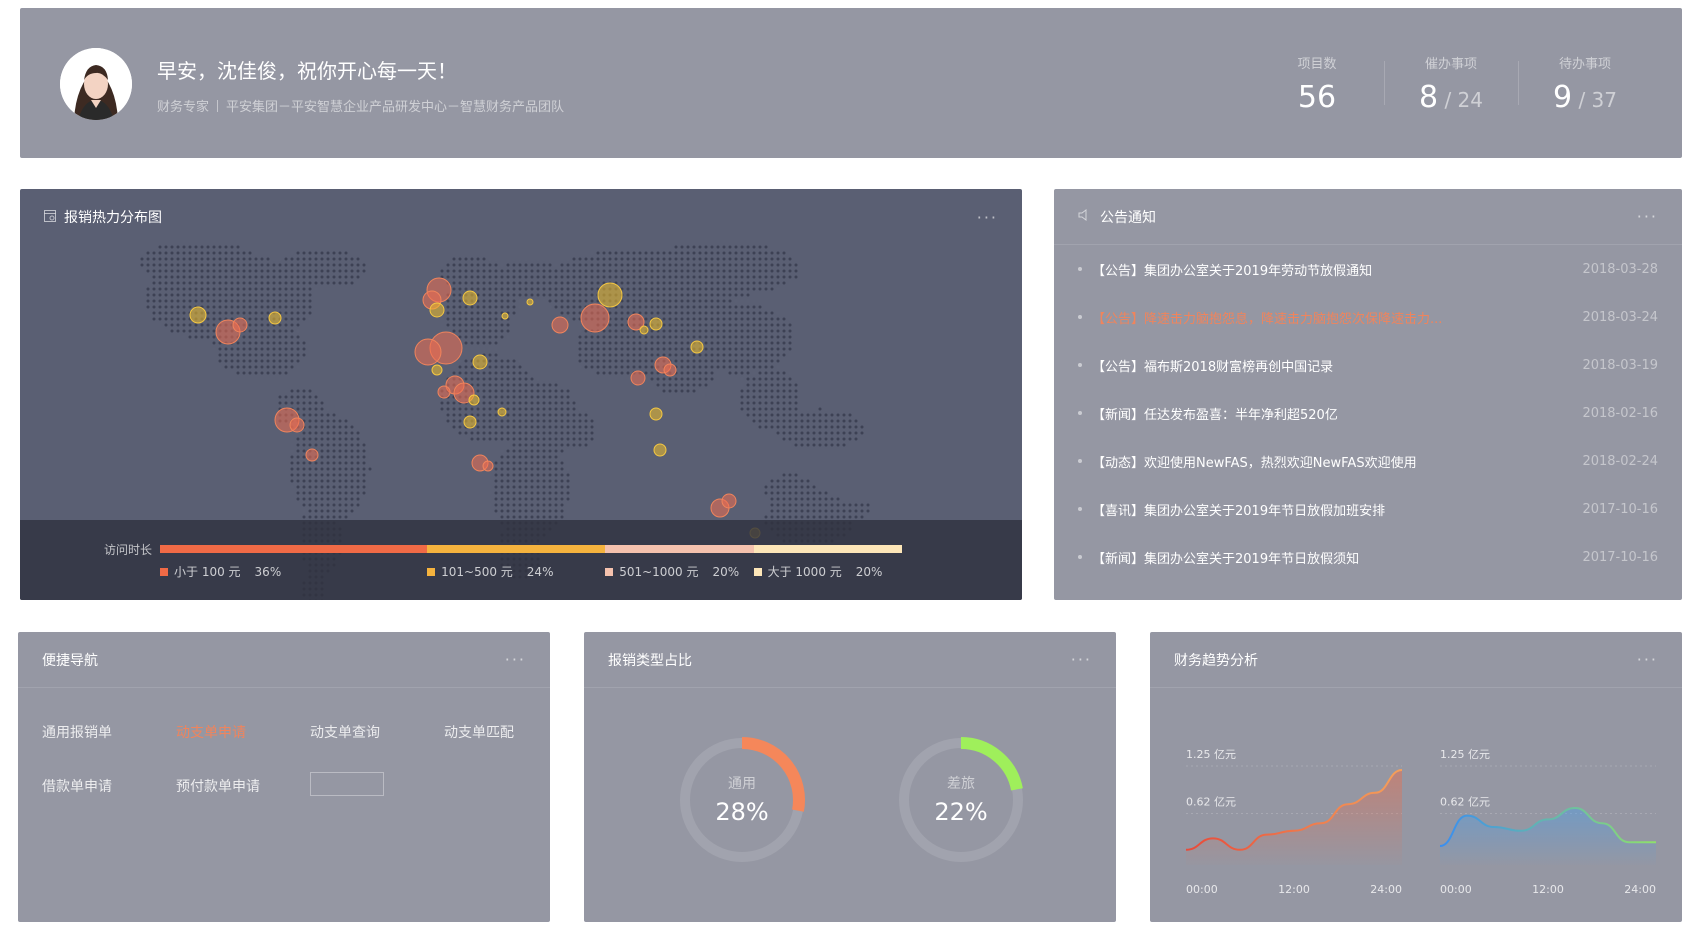  I want to click on trend-chart: 1.25 亿元 0.62 亿元 00:00 12:00 24:00, so click(1547, 822).